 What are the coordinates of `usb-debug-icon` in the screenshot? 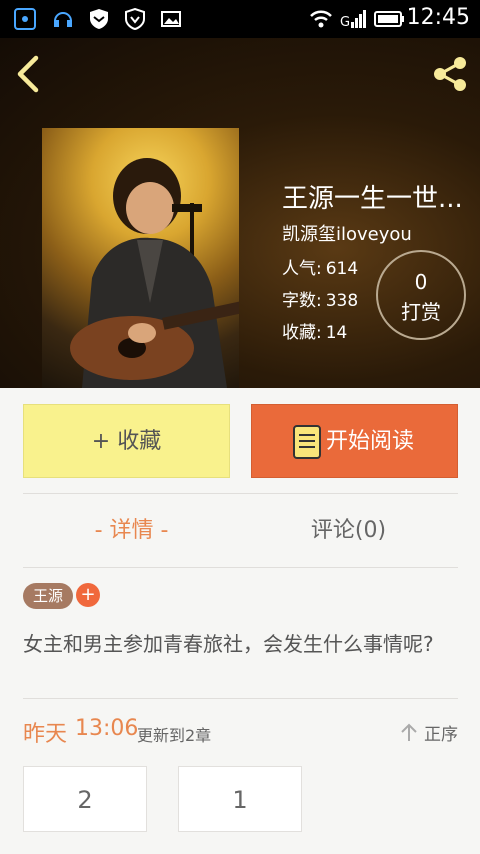 It's located at (25, 19).